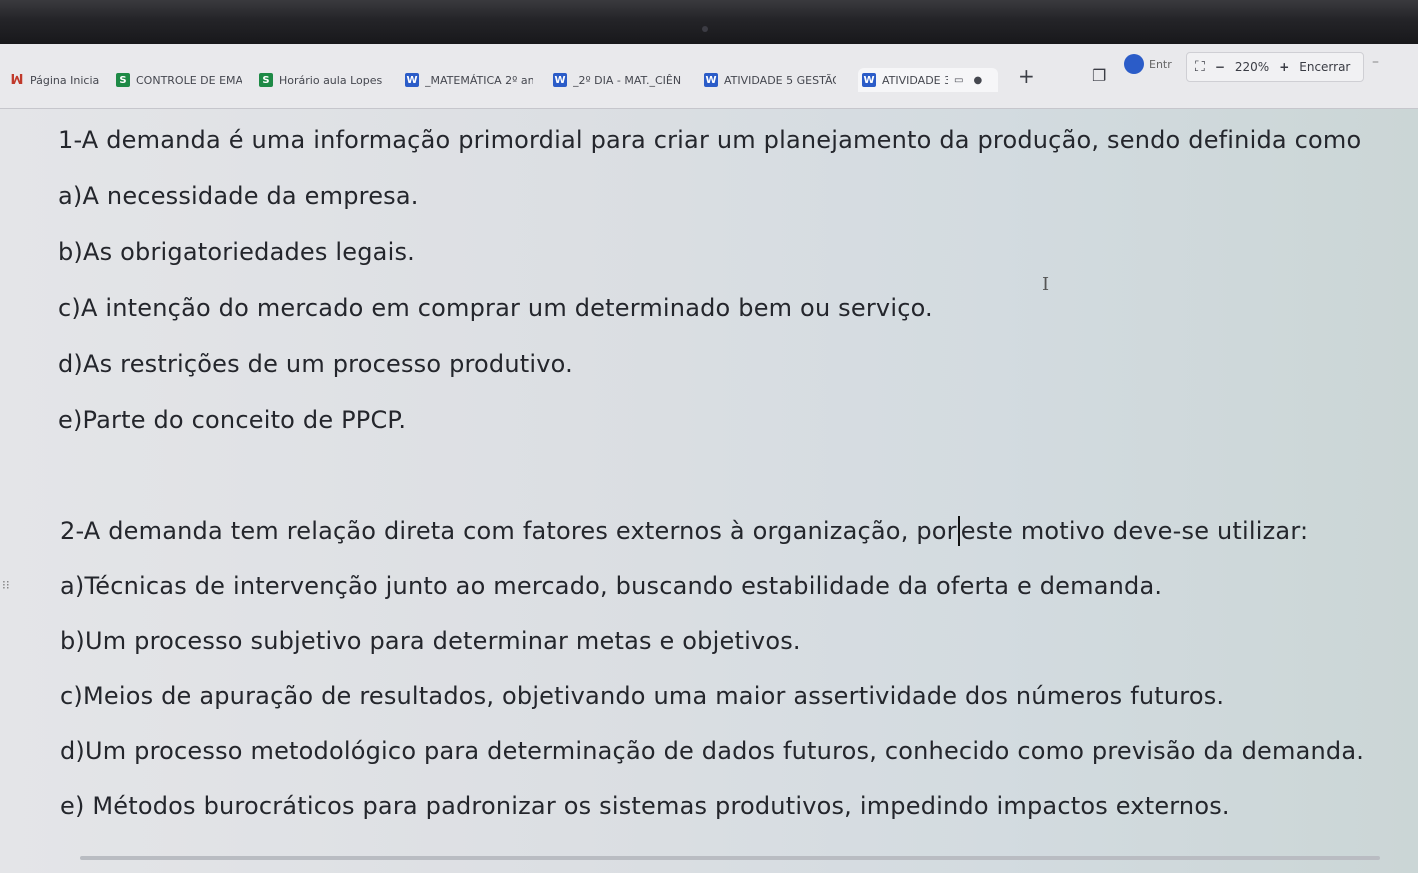  Describe the element at coordinates (189, 80) in the screenshot. I see `tab-label: CONTROLE DE EMAIL` at that location.